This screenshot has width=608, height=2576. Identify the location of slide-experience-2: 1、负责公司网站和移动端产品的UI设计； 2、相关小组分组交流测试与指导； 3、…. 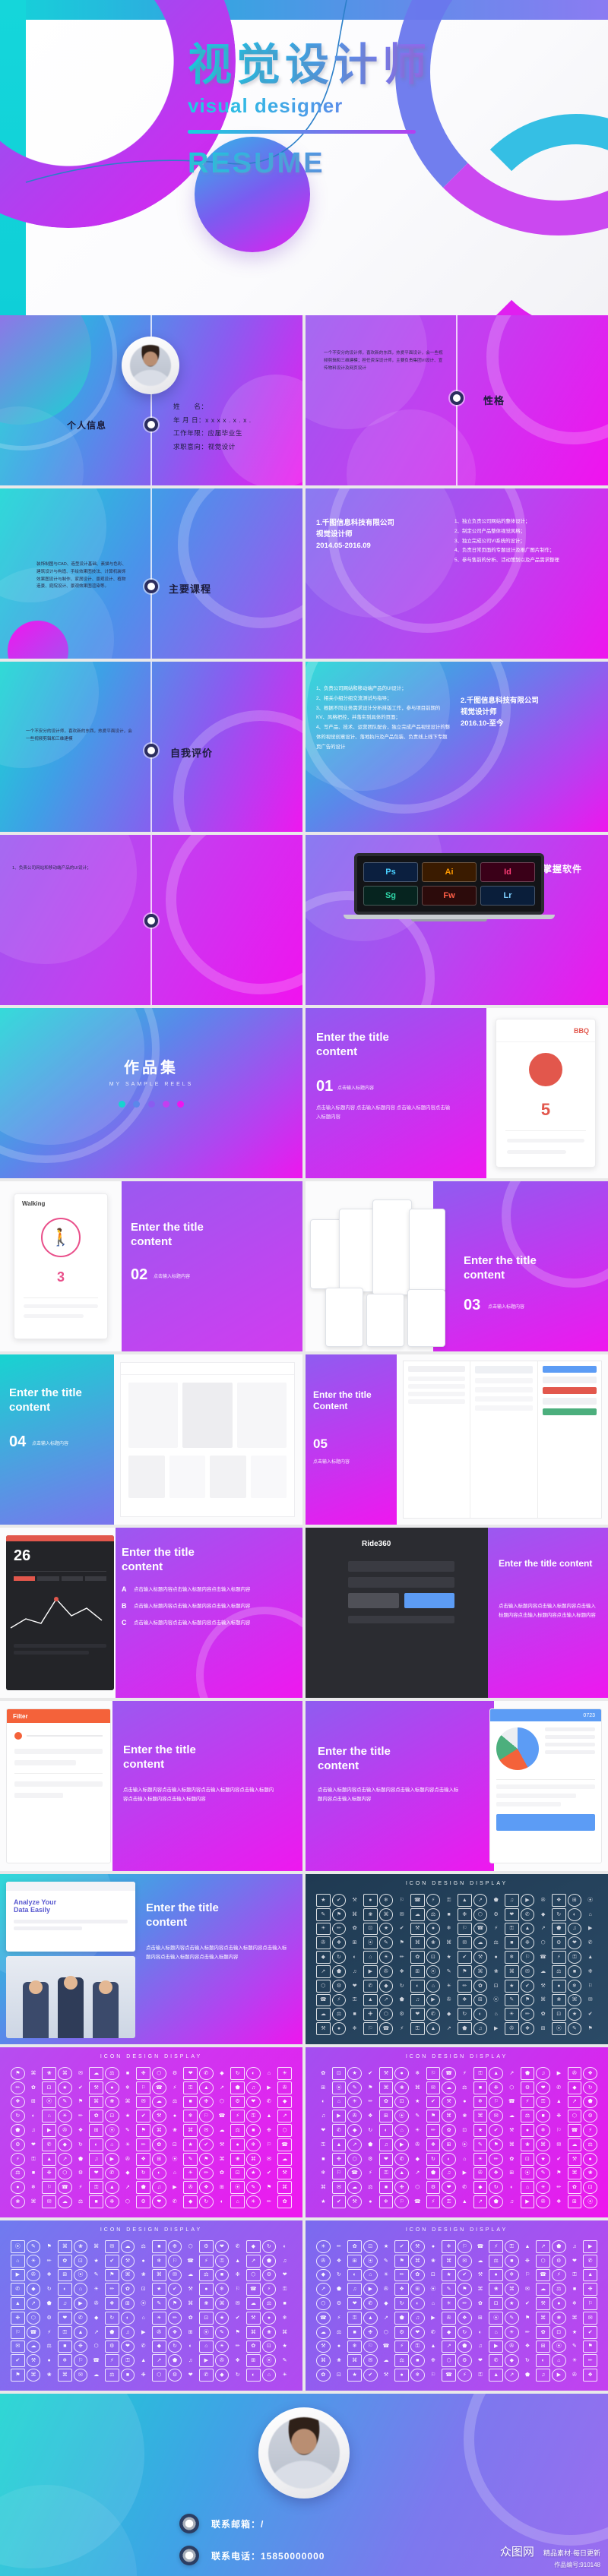
(457, 747).